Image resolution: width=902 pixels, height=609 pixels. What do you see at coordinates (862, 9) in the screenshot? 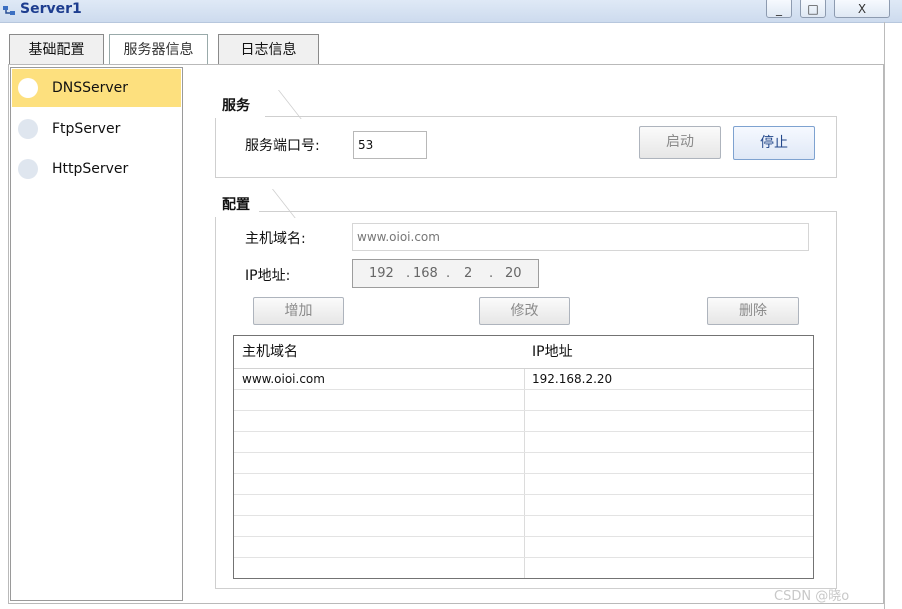
I see `close-button: X` at bounding box center [862, 9].